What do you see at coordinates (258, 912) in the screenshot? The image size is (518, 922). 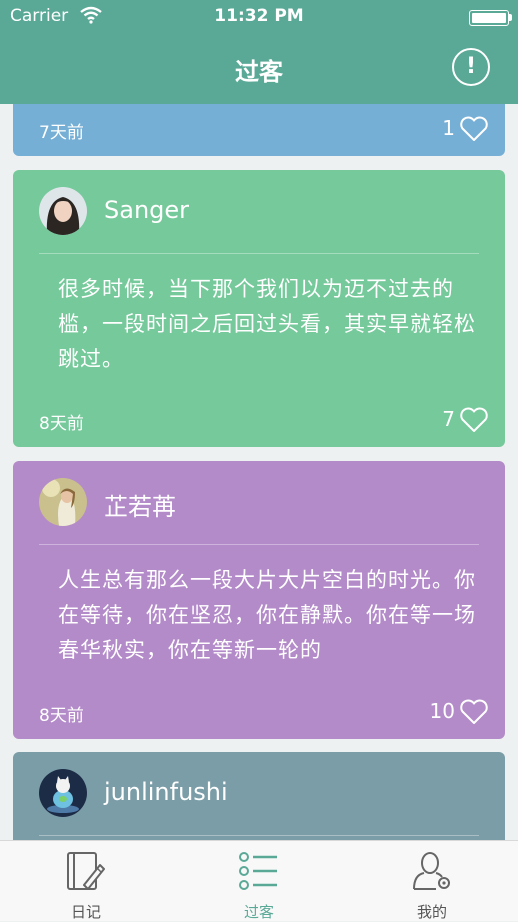 I see `tab-label: 过客` at bounding box center [258, 912].